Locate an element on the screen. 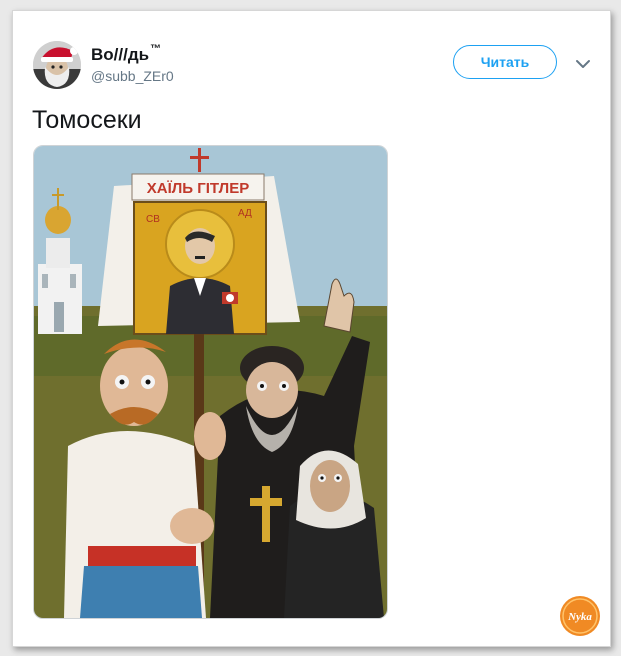 The width and height of the screenshot is (621, 656). author-name-row: Во///дь ™ is located at coordinates (126, 54).